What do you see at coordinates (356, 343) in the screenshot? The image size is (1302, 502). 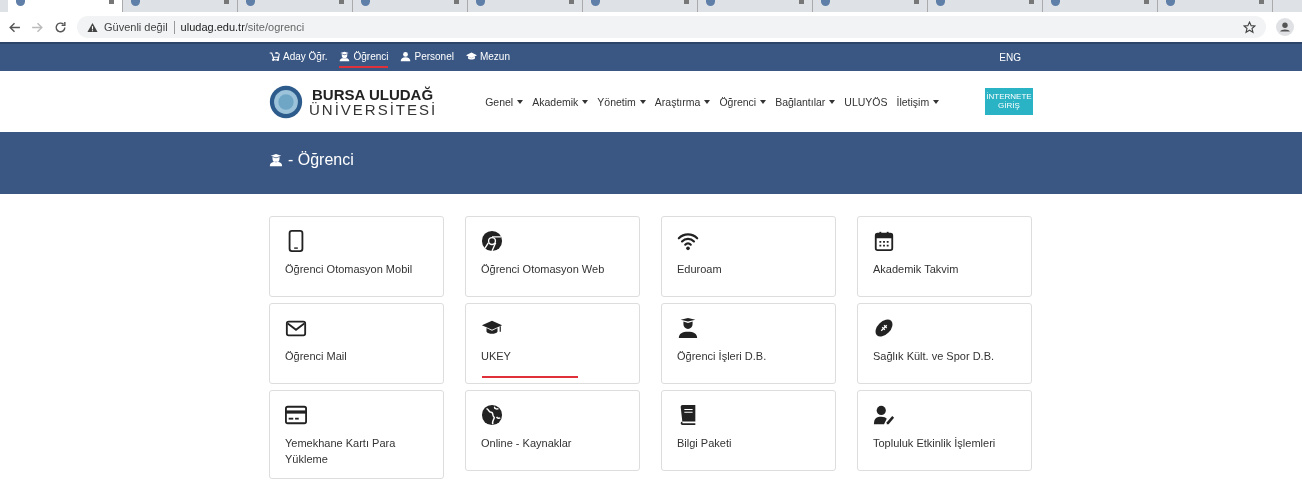 I see `link-card: Öğrenci Mail` at bounding box center [356, 343].